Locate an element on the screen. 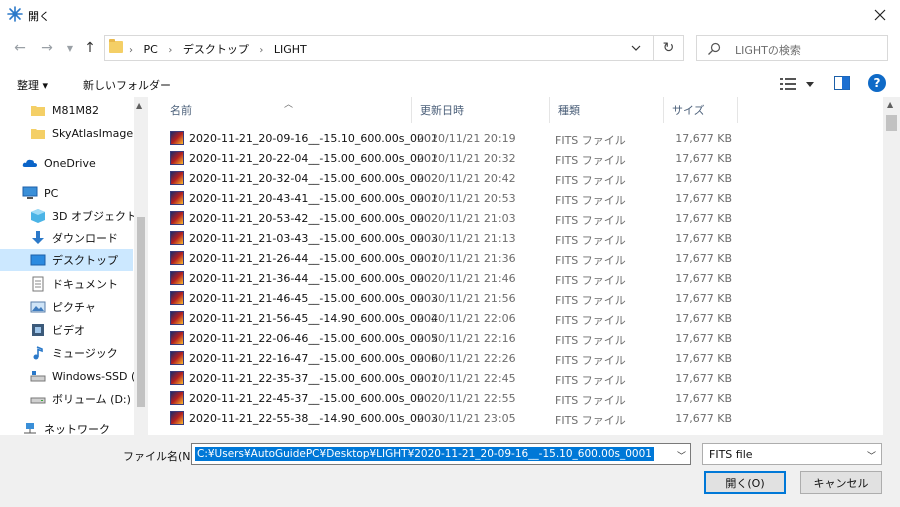  column-header-name: 名前 is located at coordinates (287, 110).